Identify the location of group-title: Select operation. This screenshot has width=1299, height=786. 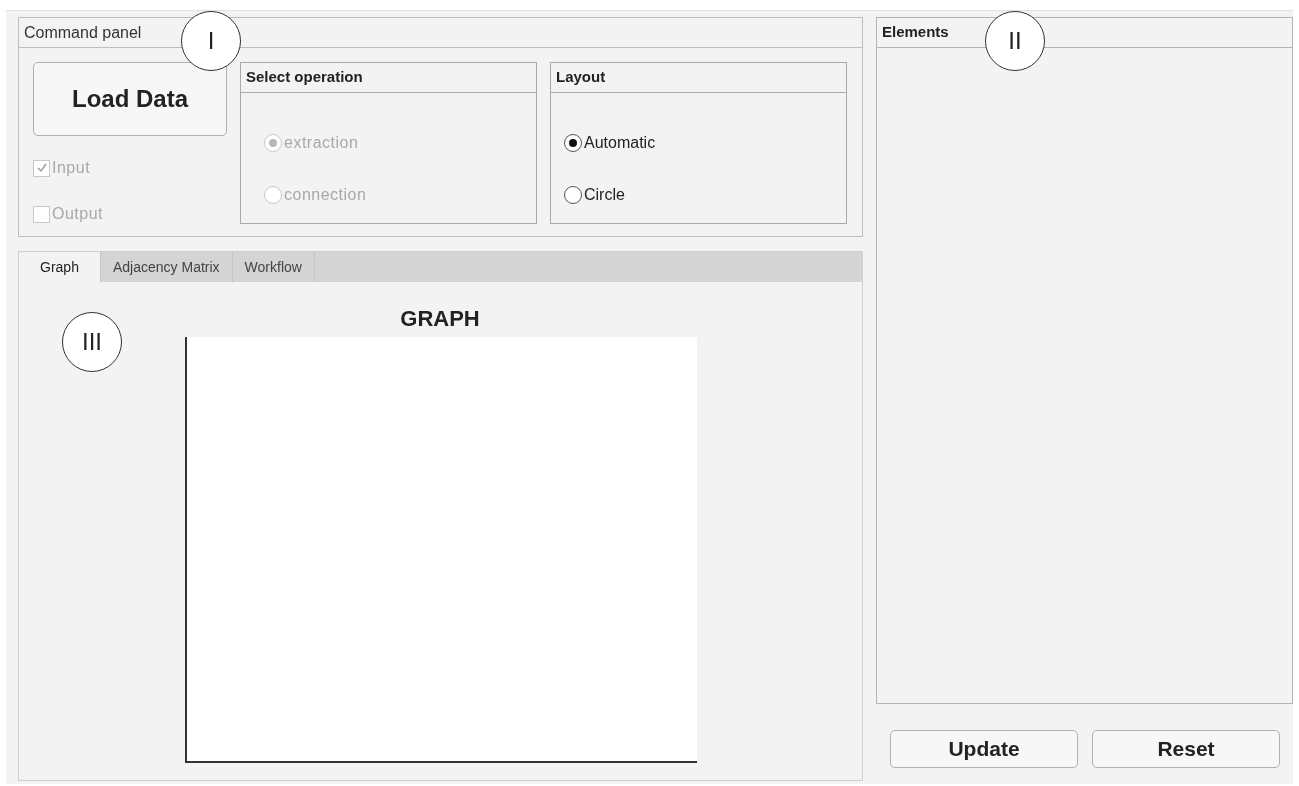
(304, 77).